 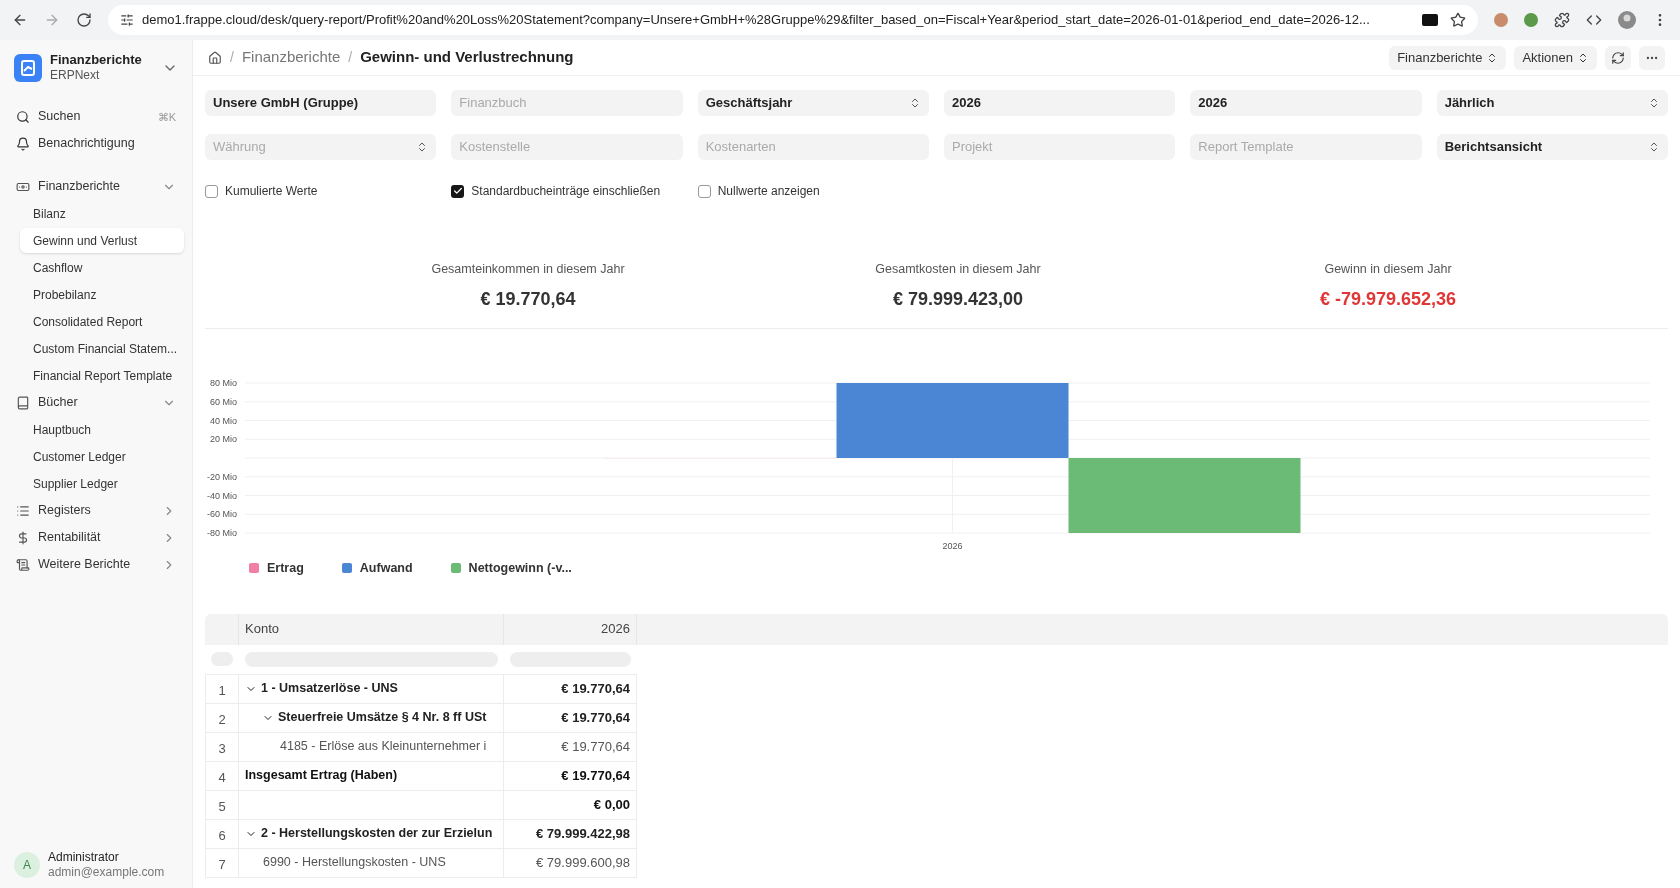 What do you see at coordinates (291, 57) in the screenshot?
I see `breadcrumb-link: Finanzberichte` at bounding box center [291, 57].